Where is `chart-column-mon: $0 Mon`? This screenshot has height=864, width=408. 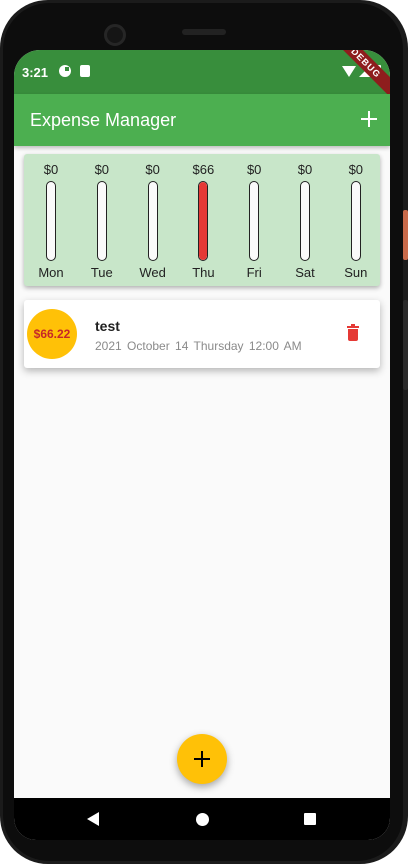
chart-column-mon: $0 Mon is located at coordinates (51, 220).